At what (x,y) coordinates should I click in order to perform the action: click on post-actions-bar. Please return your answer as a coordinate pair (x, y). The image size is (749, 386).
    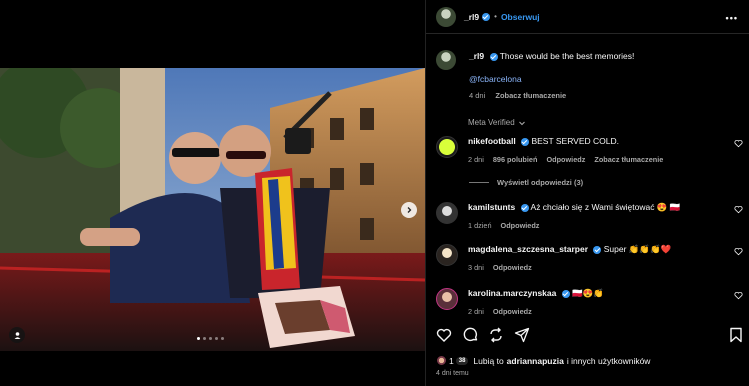
    Looking at the image, I should click on (589, 336).